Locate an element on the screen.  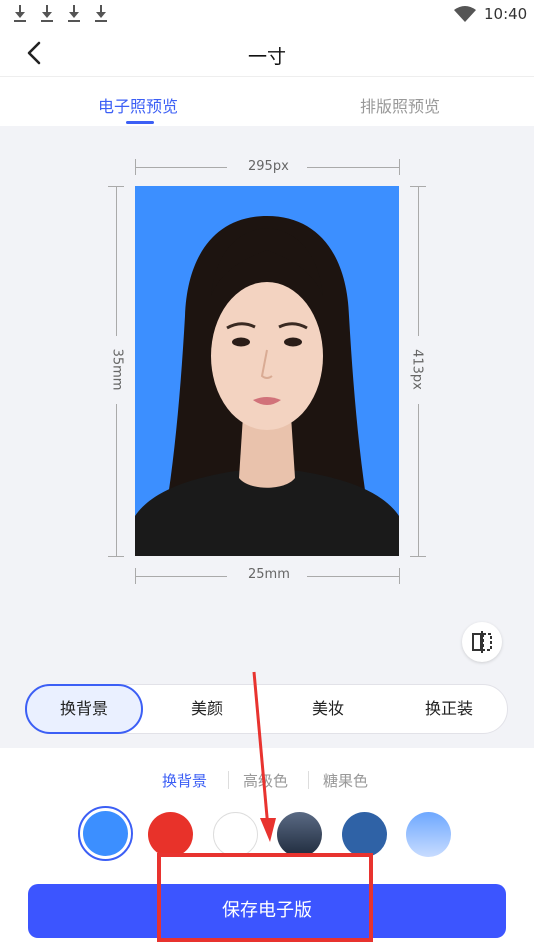
tab-layout-preview: 排版照预览 is located at coordinates (400, 105).